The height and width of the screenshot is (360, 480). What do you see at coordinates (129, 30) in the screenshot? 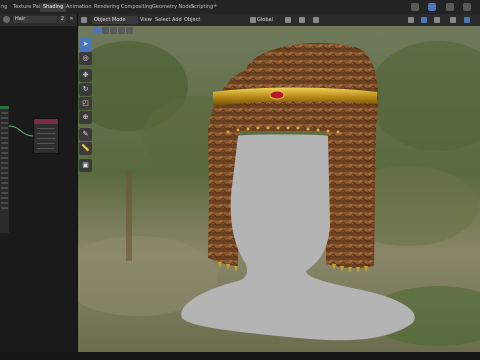
I see `select-intersect-icon` at bounding box center [129, 30].